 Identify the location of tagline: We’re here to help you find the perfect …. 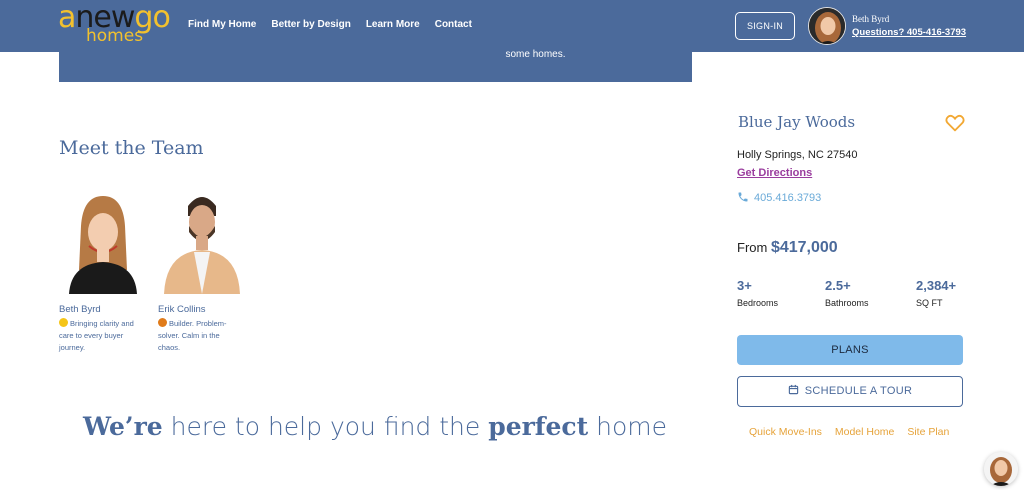
(375, 426).